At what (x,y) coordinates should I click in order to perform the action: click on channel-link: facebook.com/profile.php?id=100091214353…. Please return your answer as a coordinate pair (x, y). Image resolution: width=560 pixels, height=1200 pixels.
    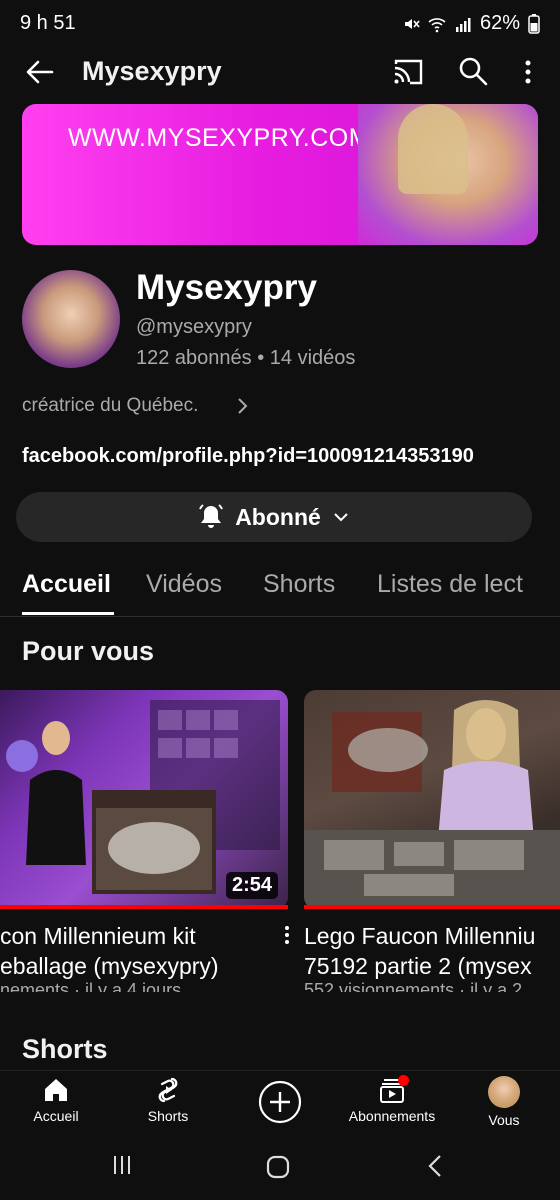
    Looking at the image, I should click on (248, 456).